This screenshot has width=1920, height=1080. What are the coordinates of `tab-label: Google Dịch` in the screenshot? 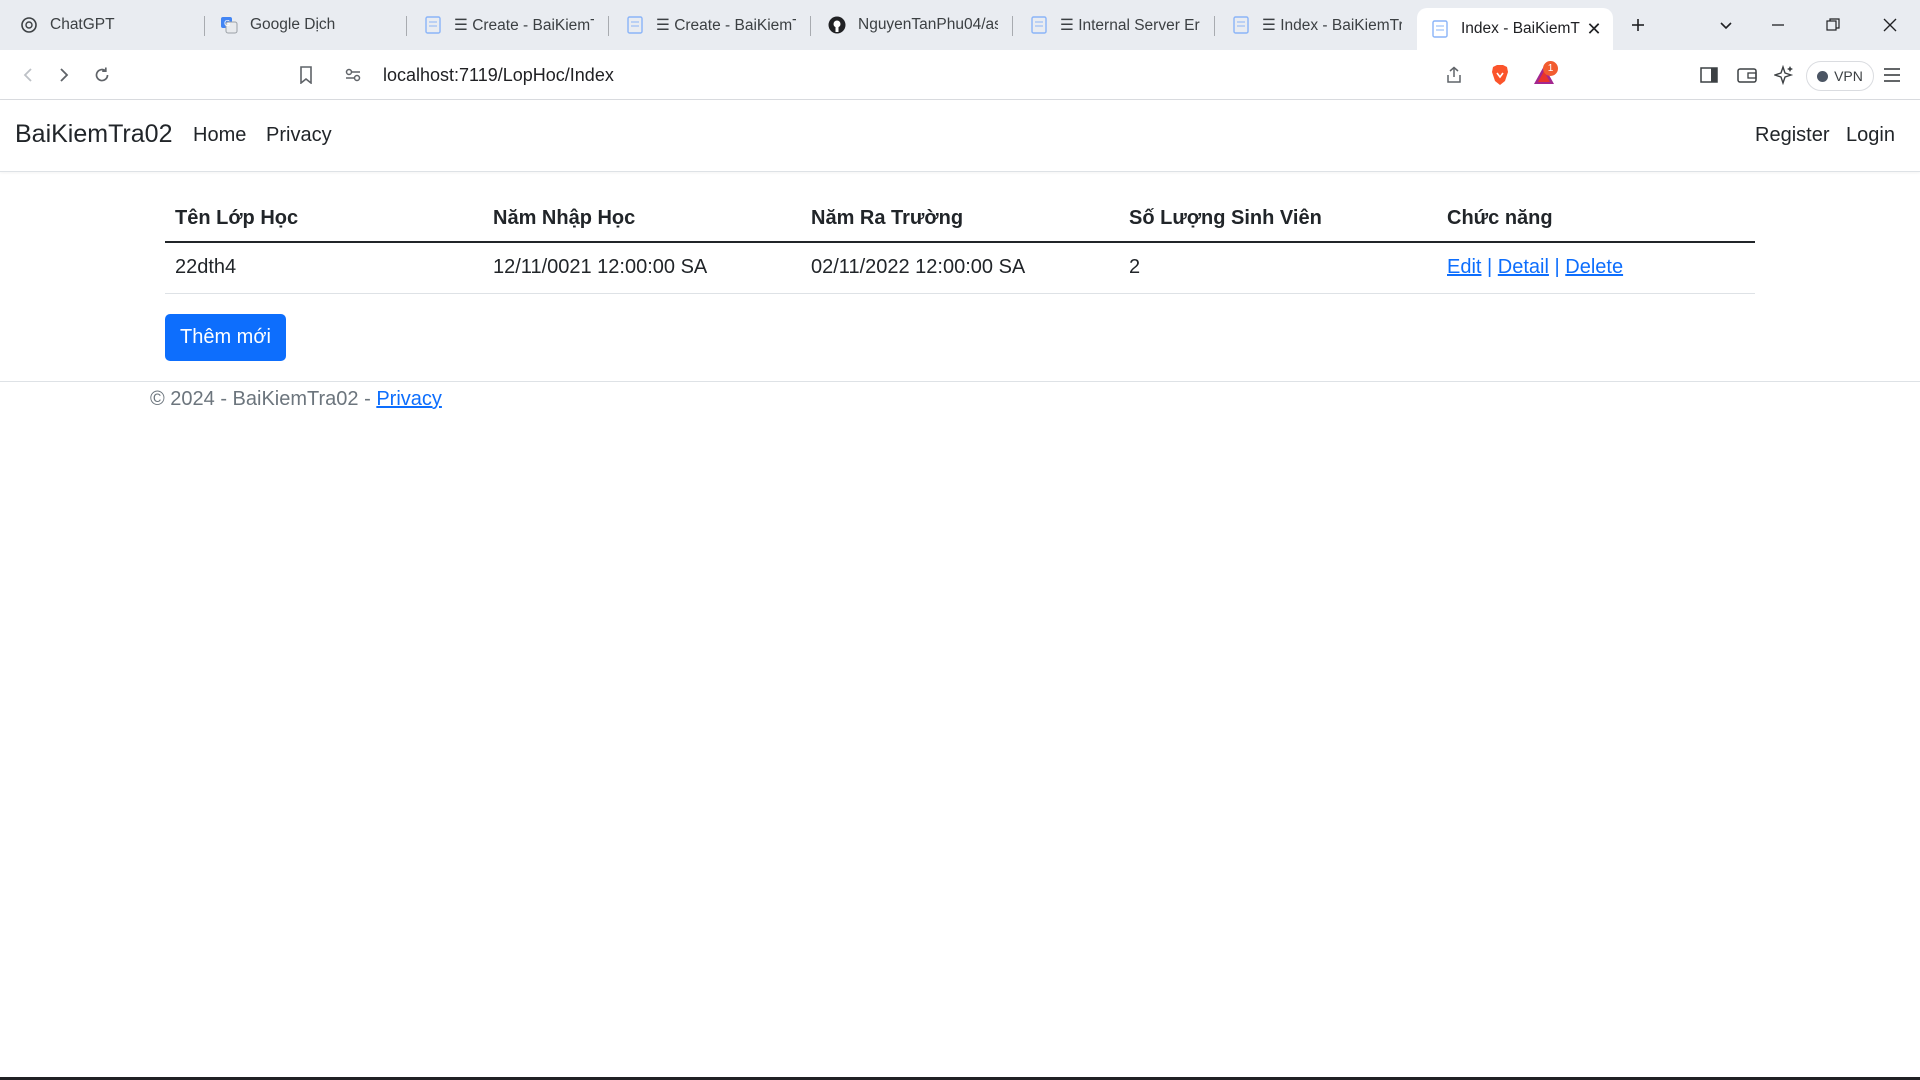 It's located at (293, 24).